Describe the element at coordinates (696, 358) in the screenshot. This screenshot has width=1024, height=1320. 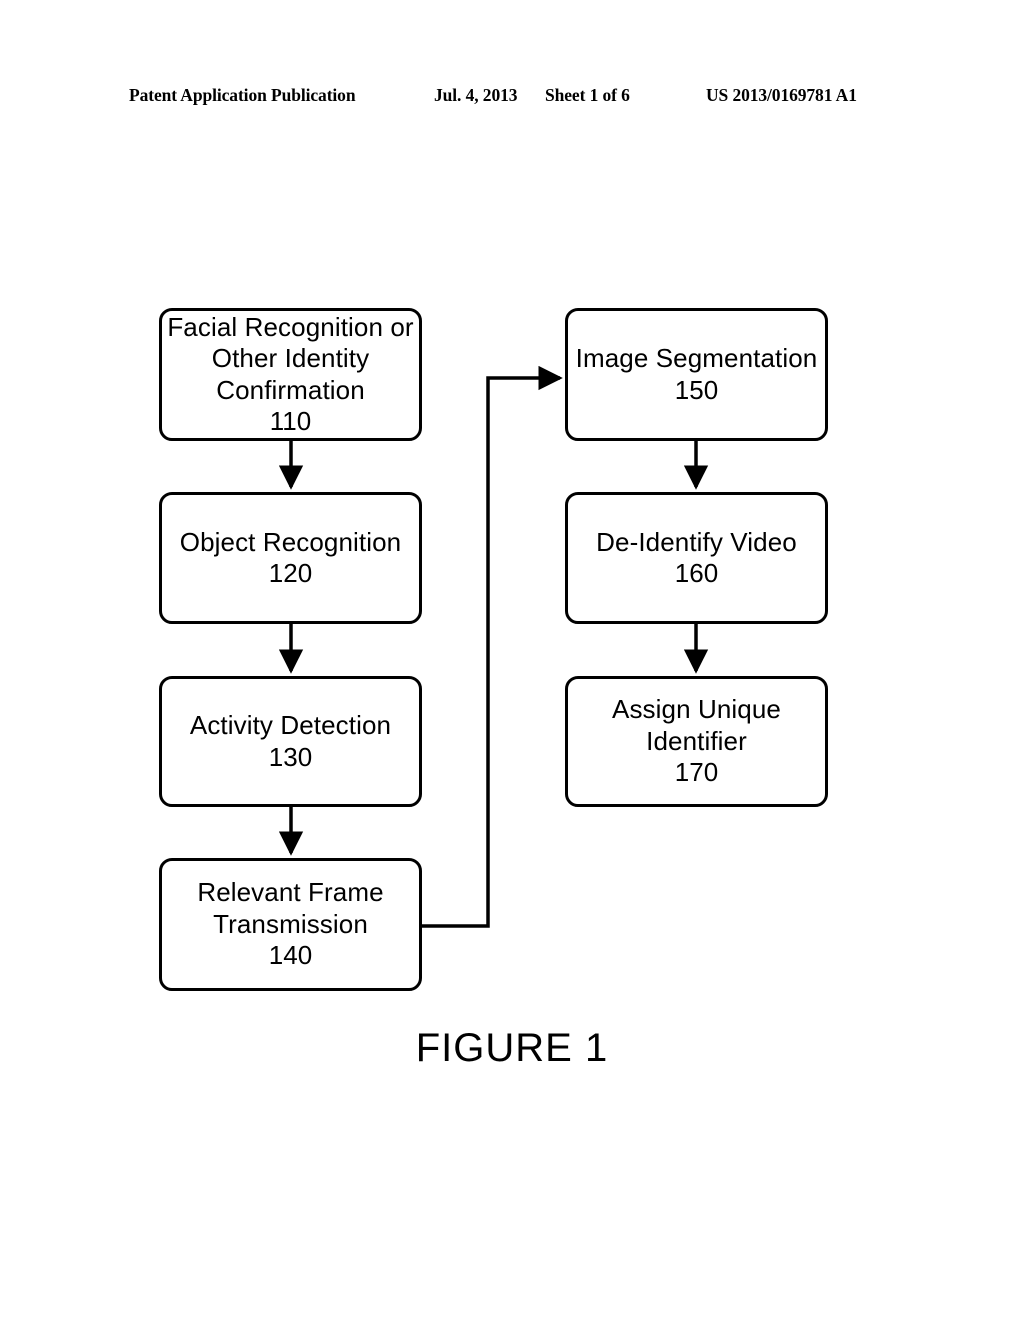
I see `flow-node-150-line-1: Image Segmentation` at that location.